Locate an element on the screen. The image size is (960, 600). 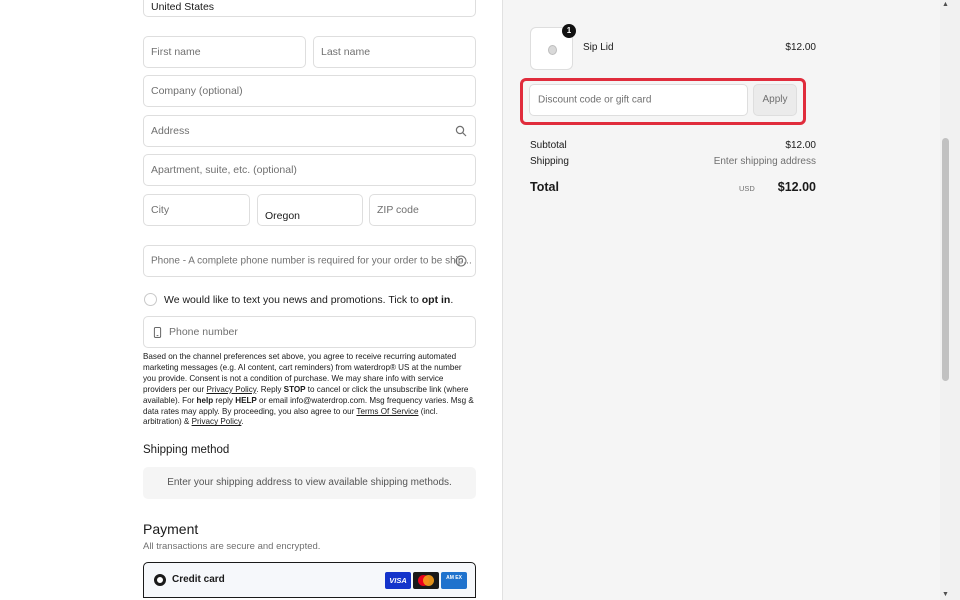
first-name-input: First name is located at coordinates (224, 52).